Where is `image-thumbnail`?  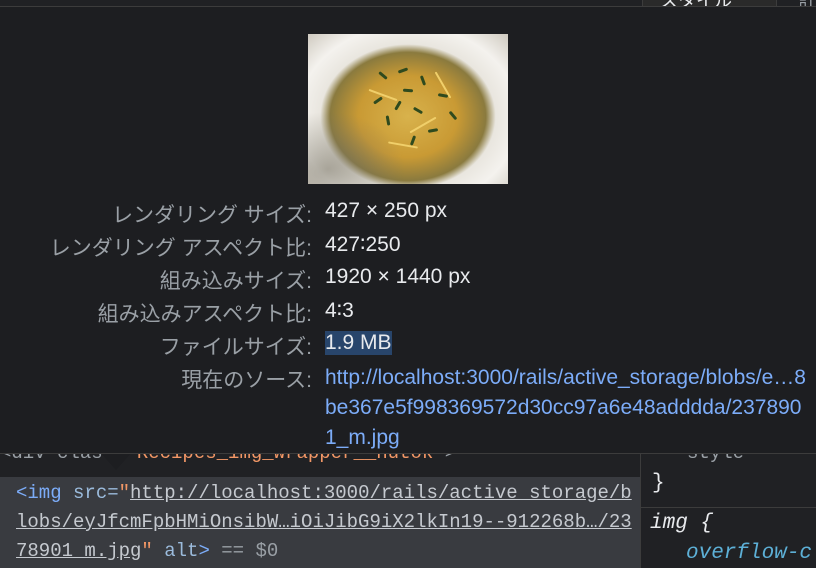
image-thumbnail is located at coordinates (408, 109).